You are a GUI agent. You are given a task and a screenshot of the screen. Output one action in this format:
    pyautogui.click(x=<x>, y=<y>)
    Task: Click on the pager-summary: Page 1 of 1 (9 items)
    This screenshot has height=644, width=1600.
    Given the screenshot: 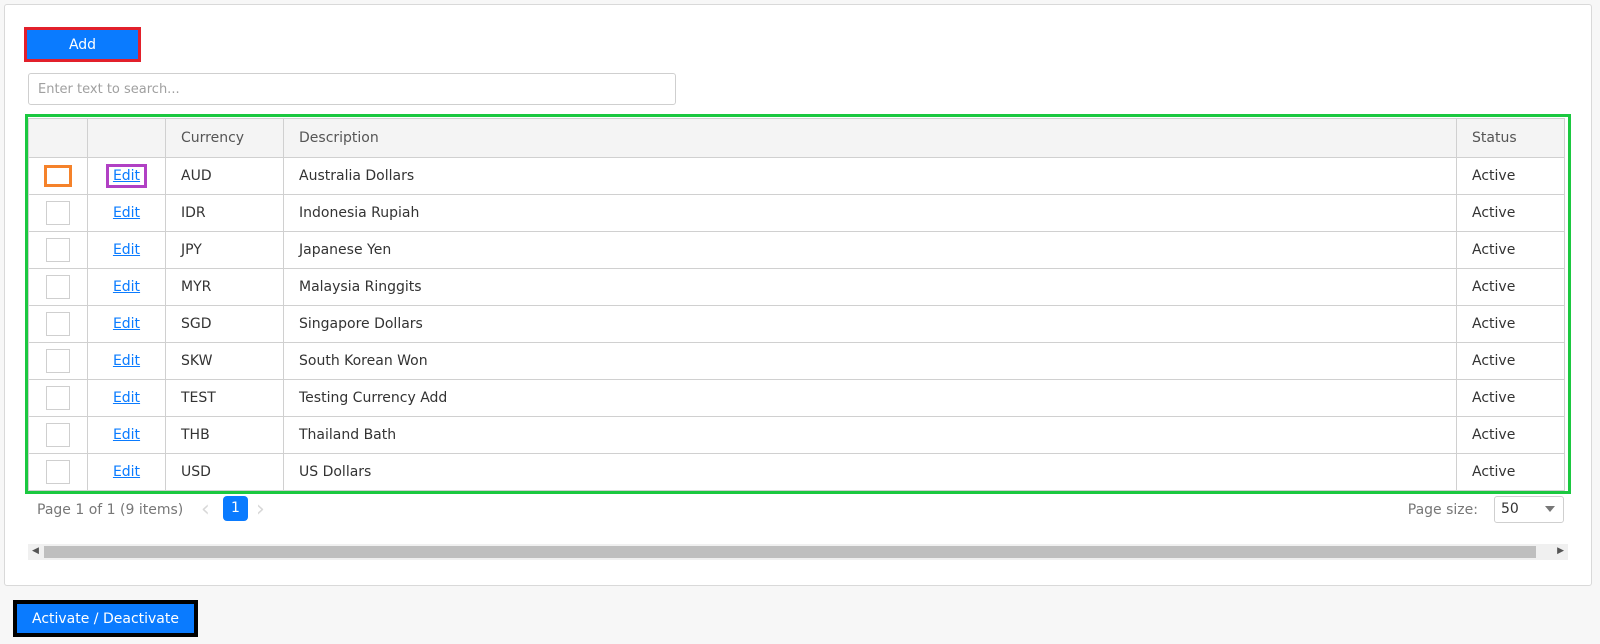 What is the action you would take?
    pyautogui.click(x=110, y=510)
    